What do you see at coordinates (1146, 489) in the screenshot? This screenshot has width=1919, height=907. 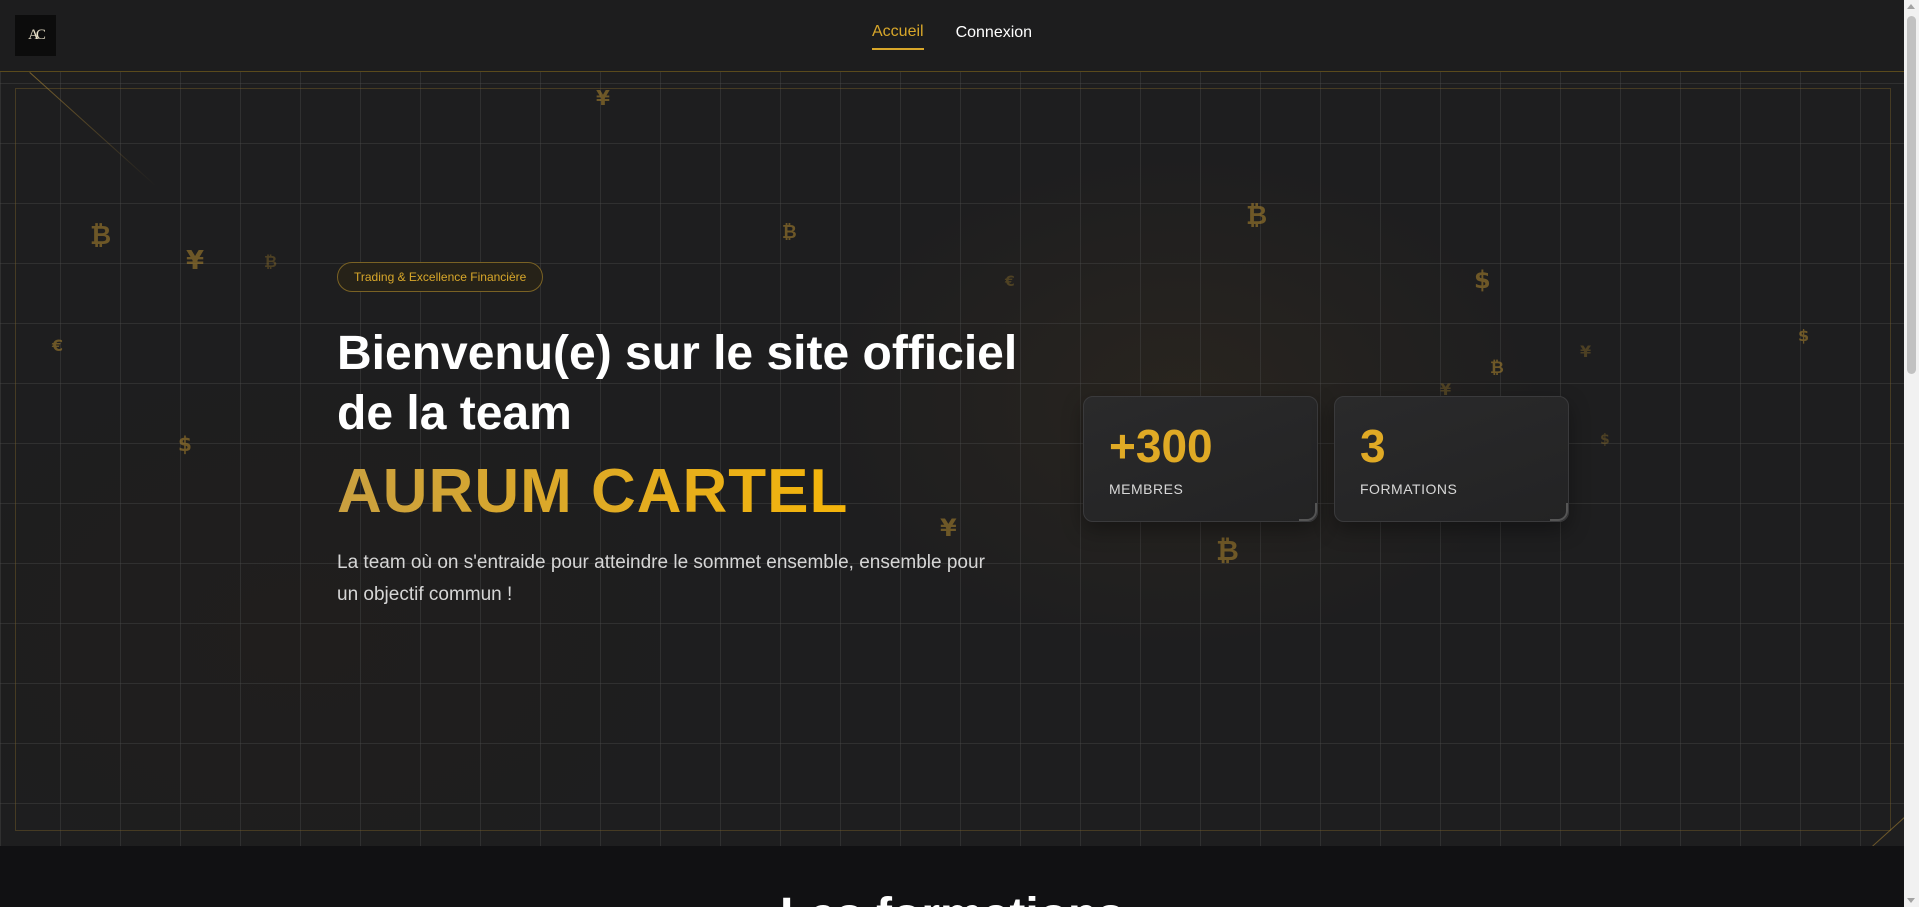 I see `stat-label: MEMBRES` at bounding box center [1146, 489].